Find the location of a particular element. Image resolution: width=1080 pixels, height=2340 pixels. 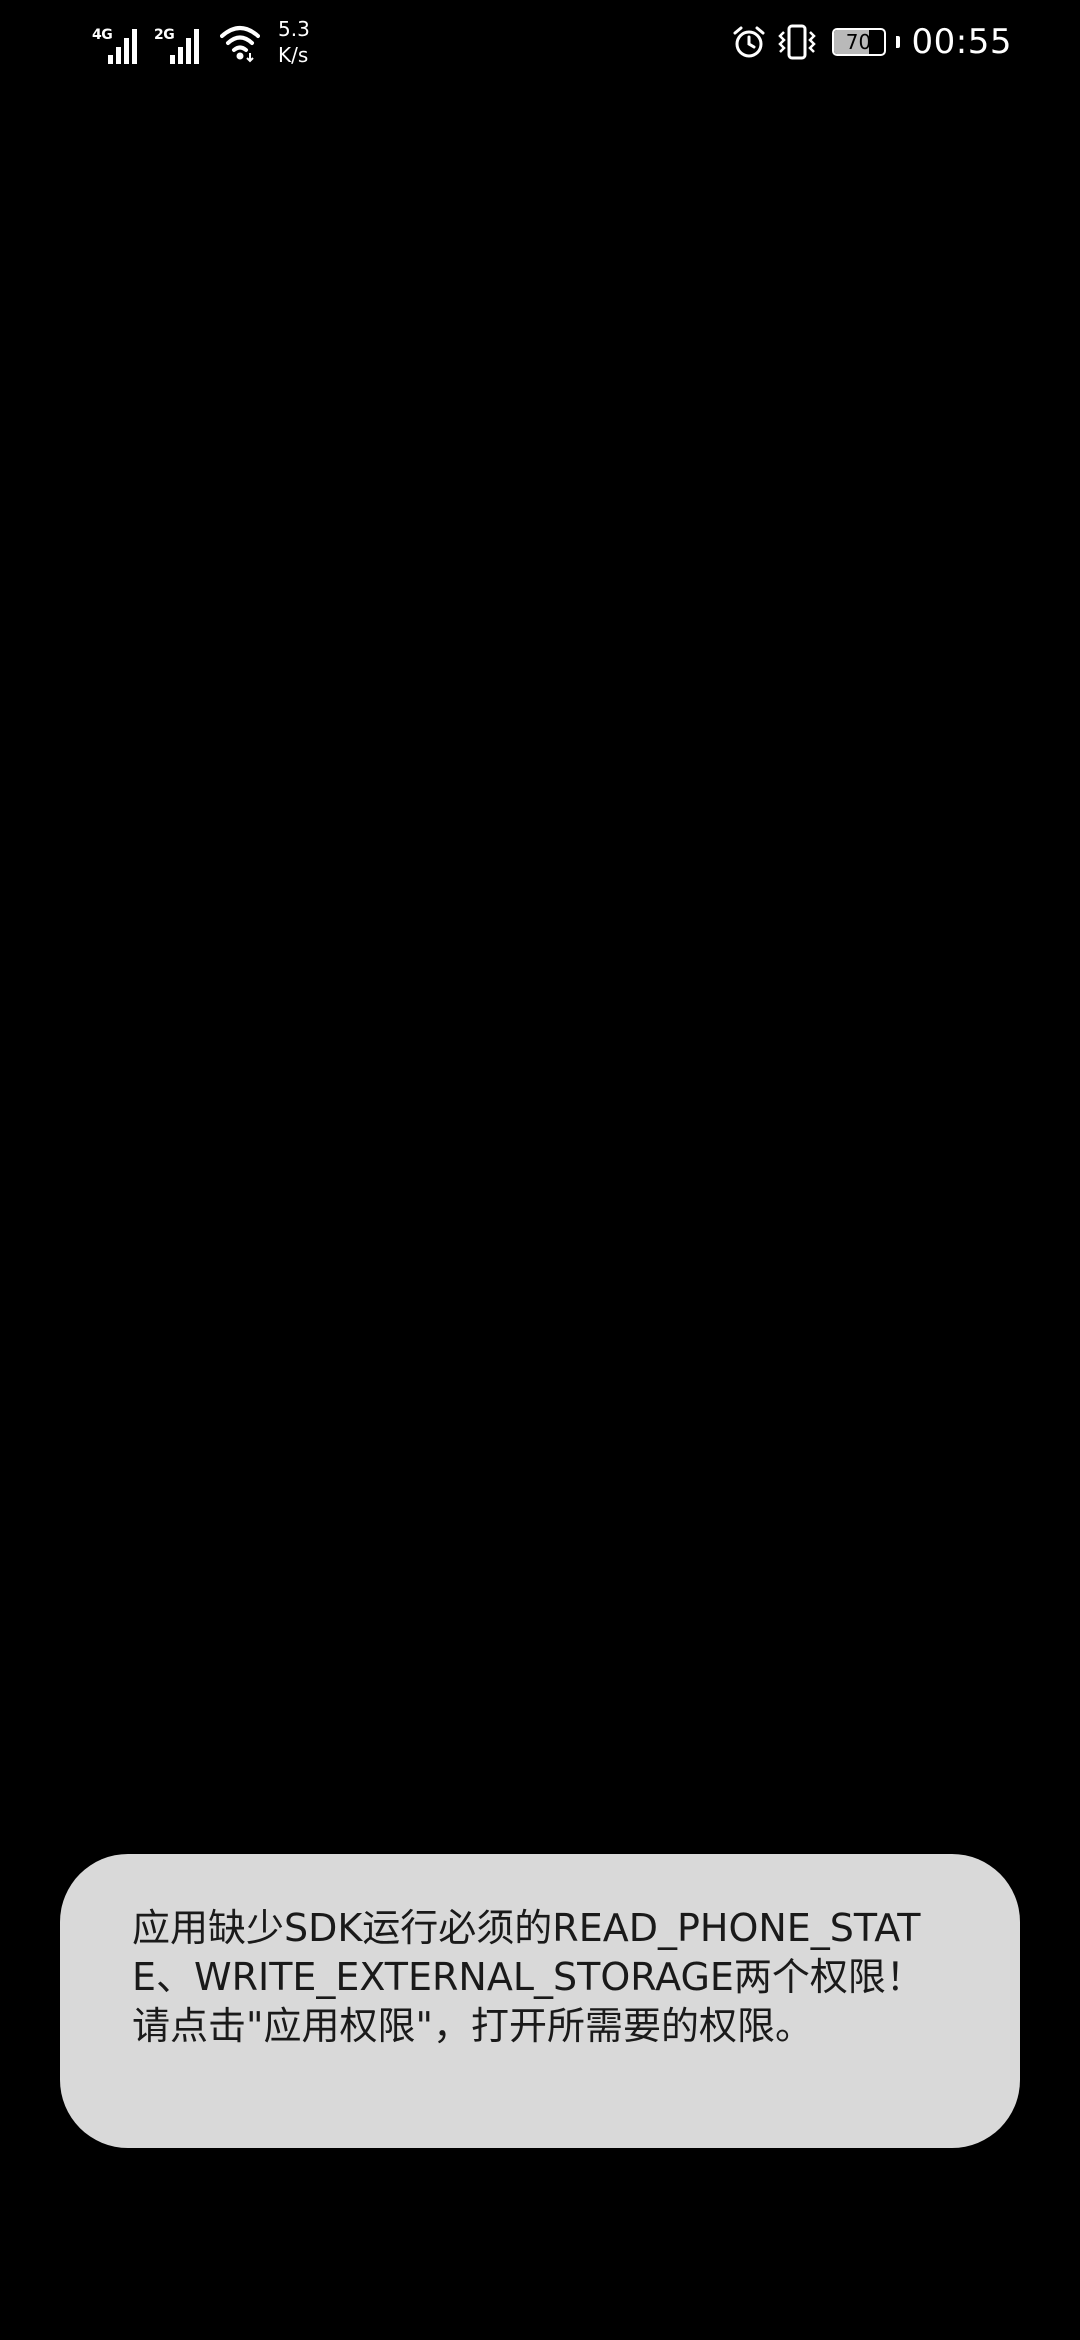

network-speed: 5.3 K/s is located at coordinates (308, 42).